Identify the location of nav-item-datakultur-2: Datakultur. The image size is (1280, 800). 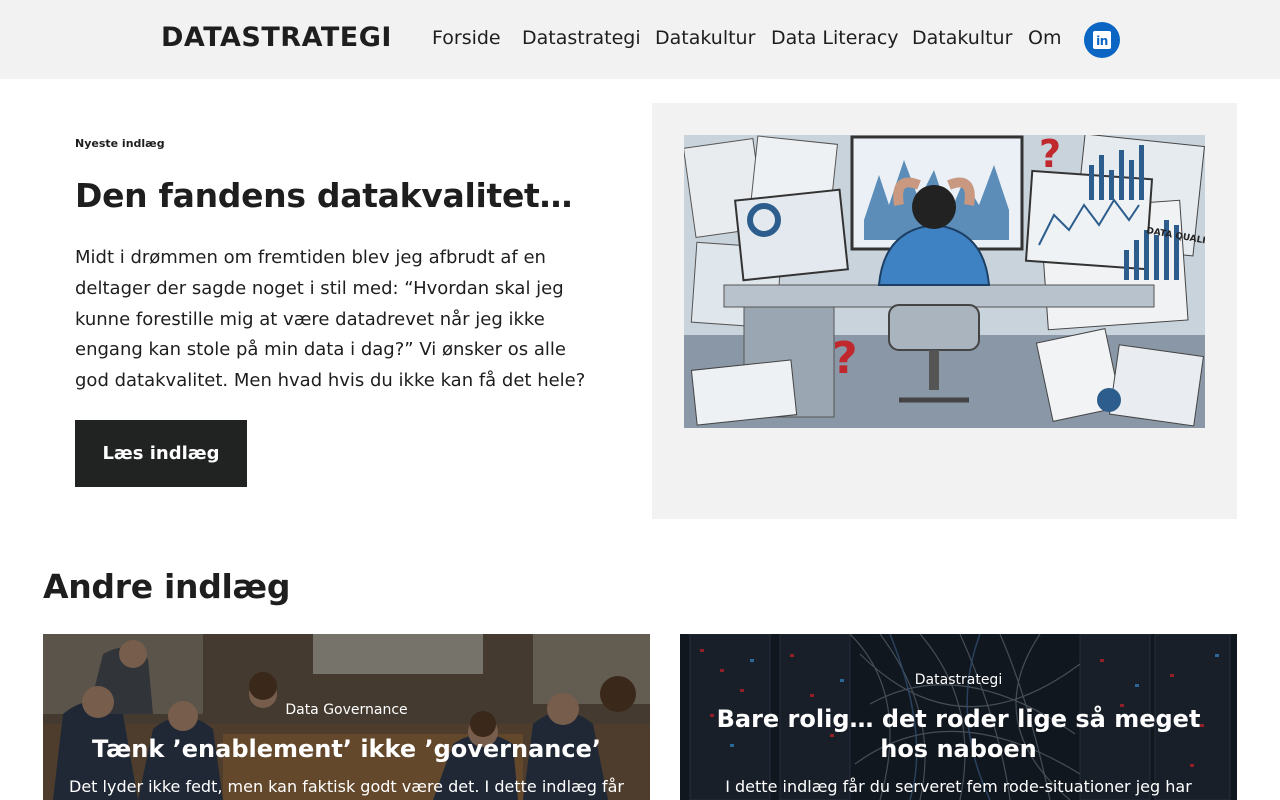
(962, 38).